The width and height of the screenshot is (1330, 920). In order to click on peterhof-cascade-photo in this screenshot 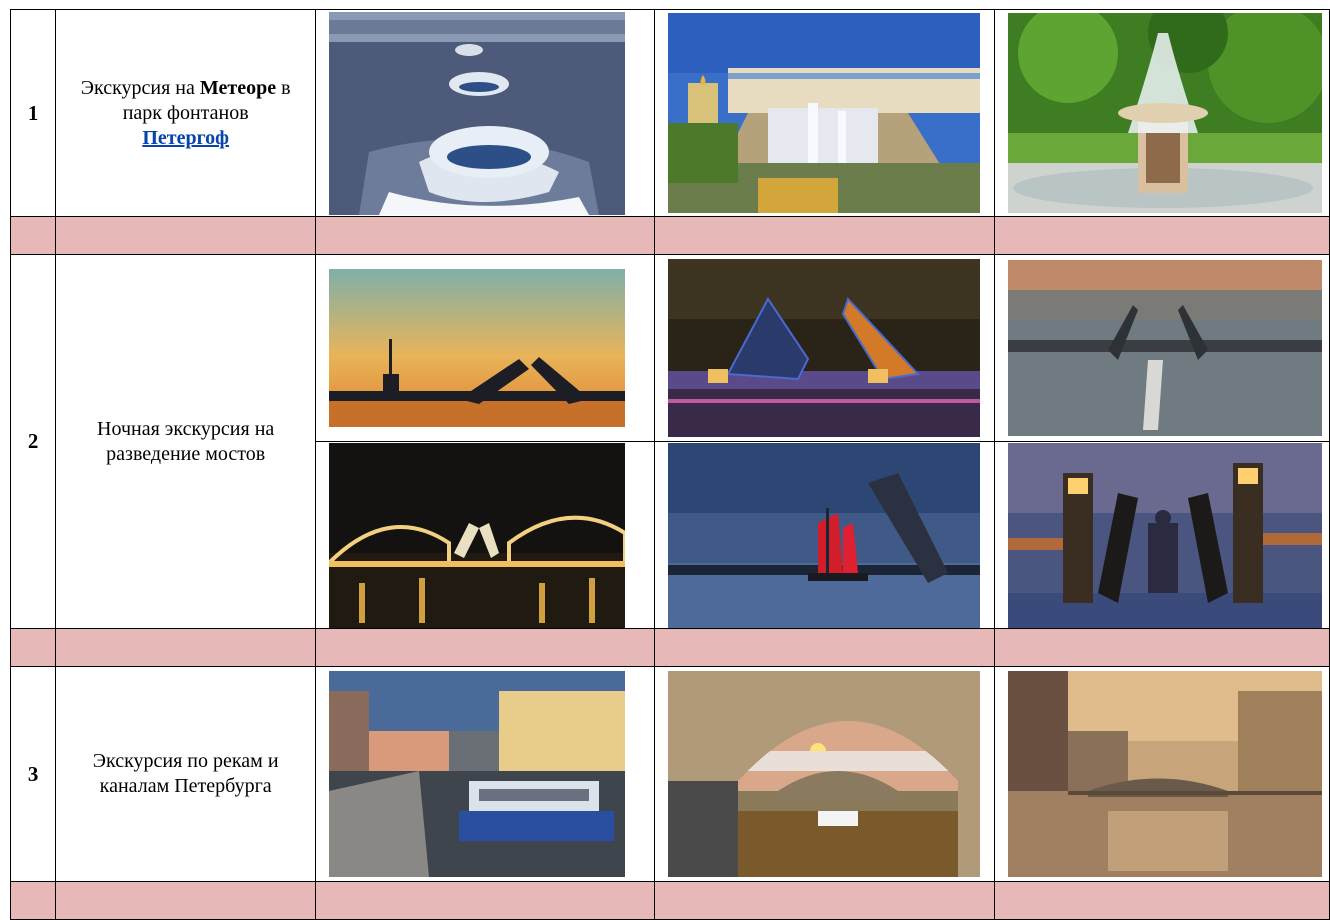, I will do `click(824, 113)`.